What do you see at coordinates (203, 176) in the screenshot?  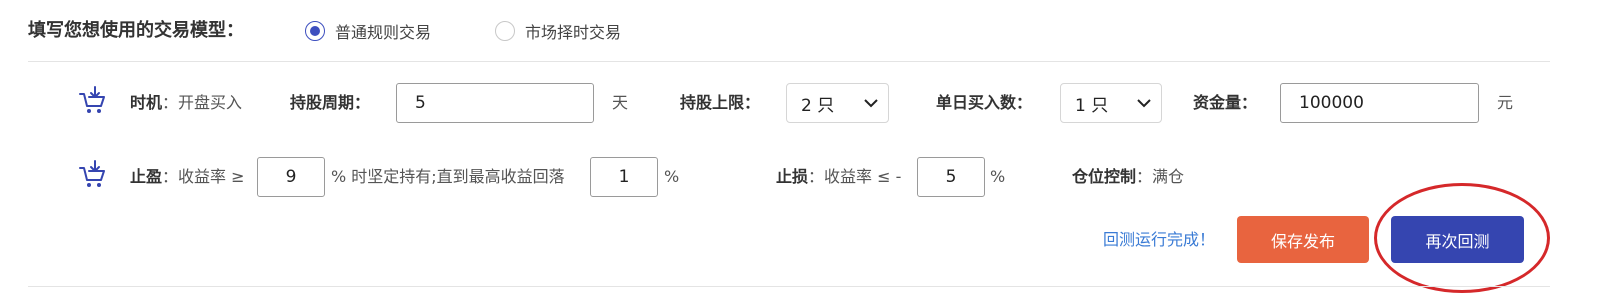 I see `take-profit-text: ：收益率 ≥` at bounding box center [203, 176].